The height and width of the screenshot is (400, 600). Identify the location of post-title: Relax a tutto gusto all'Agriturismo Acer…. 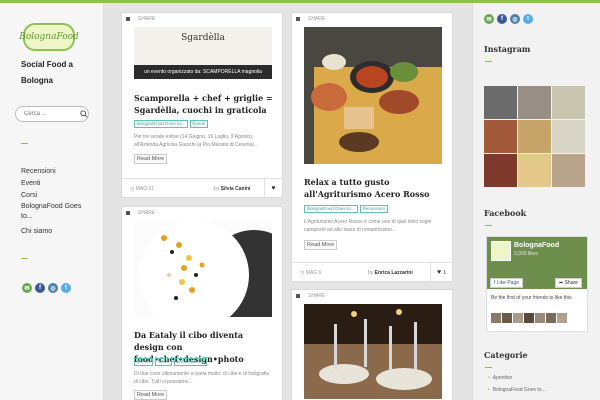
(374, 188).